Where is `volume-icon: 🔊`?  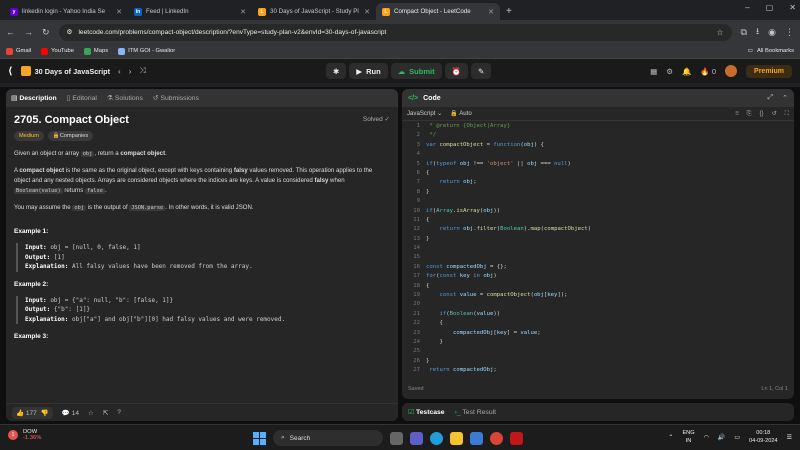
volume-icon: 🔊 is located at coordinates (721, 437).